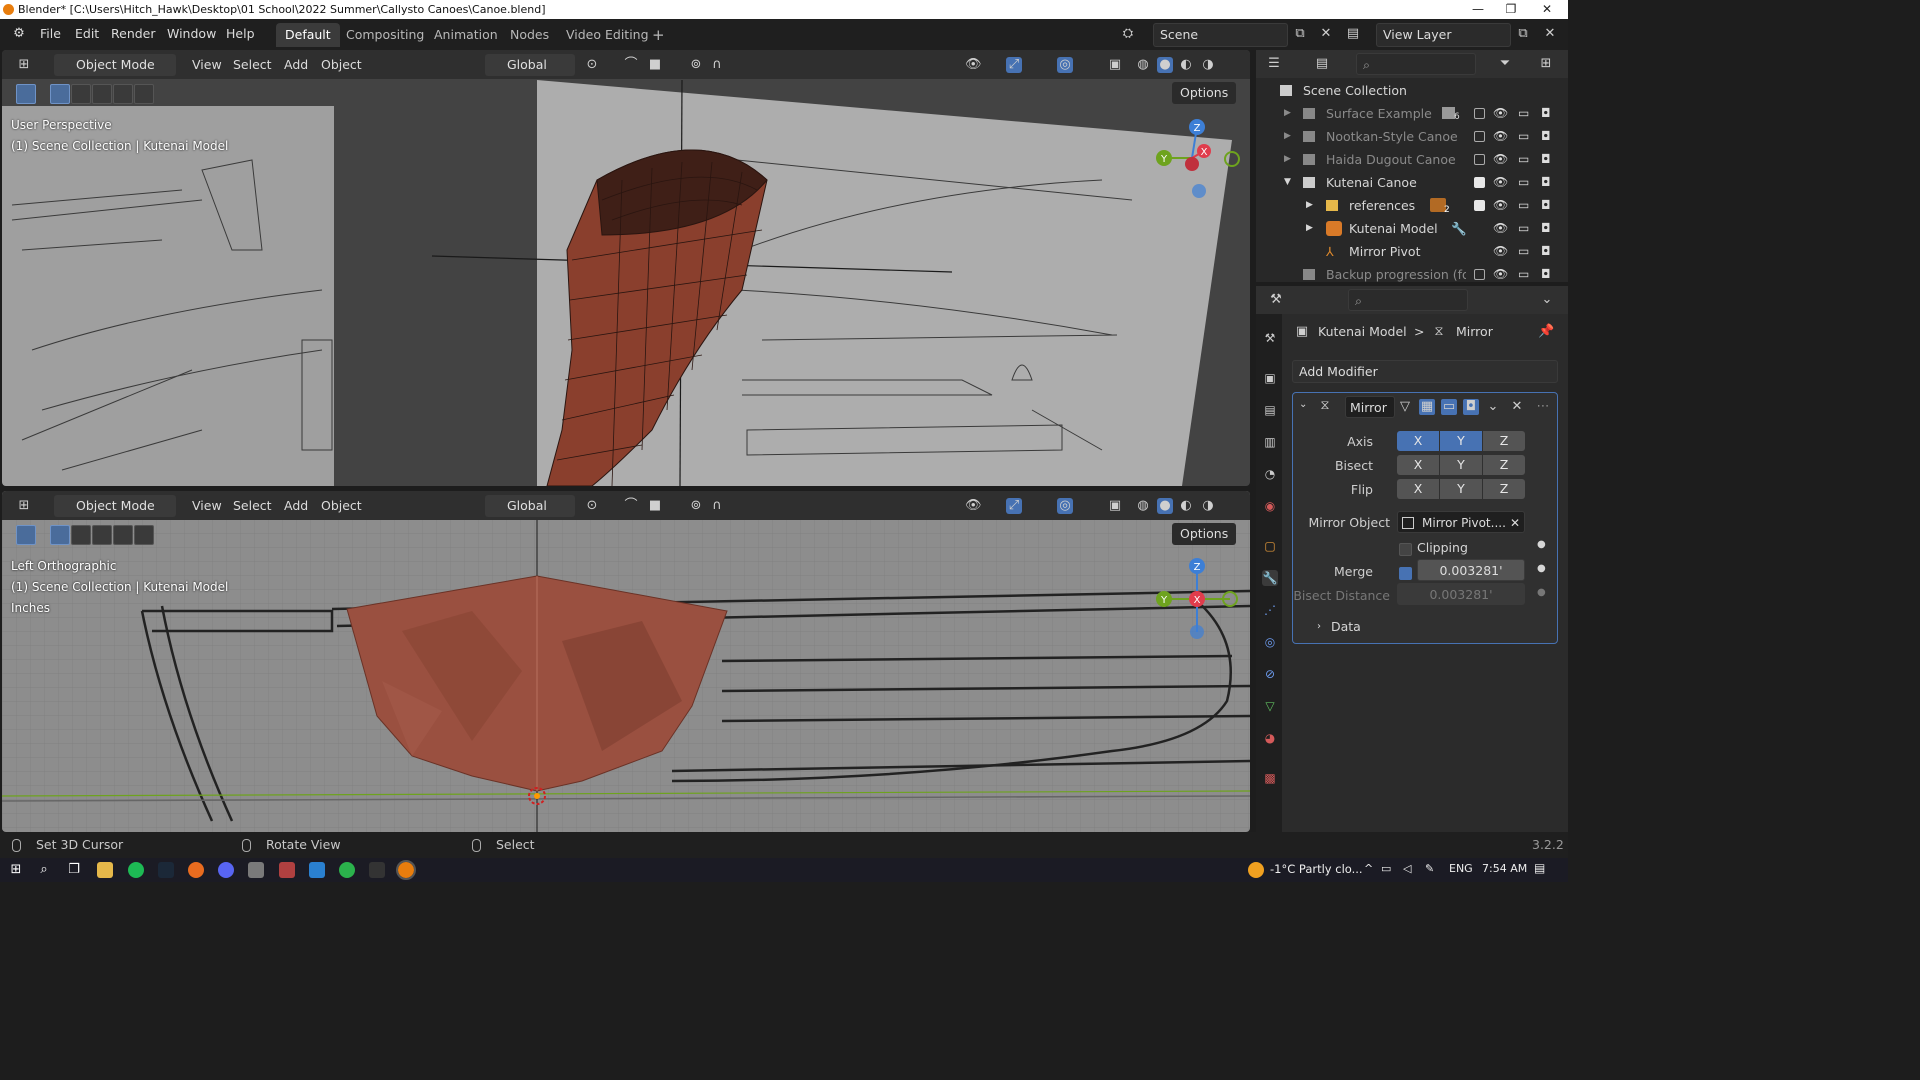 The width and height of the screenshot is (1920, 1080). Describe the element at coordinates (1478, 9) in the screenshot. I see `minimize-button: —` at that location.